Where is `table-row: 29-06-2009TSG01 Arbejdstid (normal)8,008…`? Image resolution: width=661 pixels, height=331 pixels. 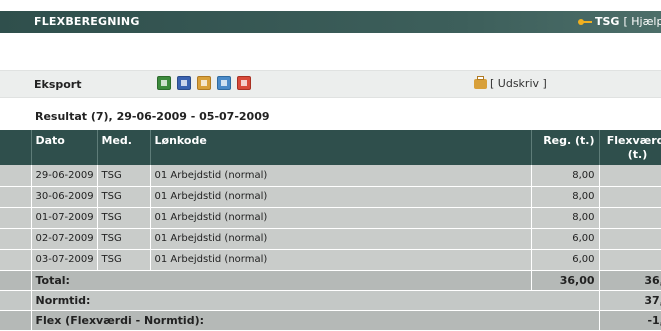 table-row: 29-06-2009TSG01 Arbejdstid (normal)8,008… is located at coordinates (330, 176).